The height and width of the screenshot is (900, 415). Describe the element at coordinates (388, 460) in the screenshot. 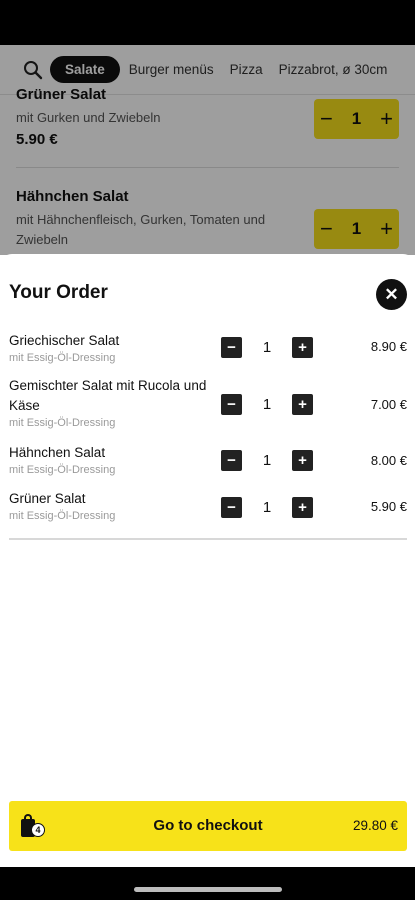

I see `order-item-price: 8.00 €` at that location.